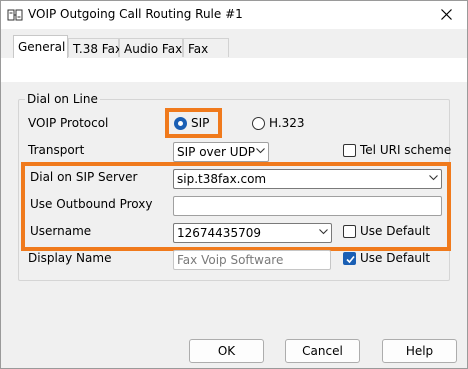 This screenshot has height=369, width=468. I want to click on display-name-input: Fax Voip Software, so click(252, 260).